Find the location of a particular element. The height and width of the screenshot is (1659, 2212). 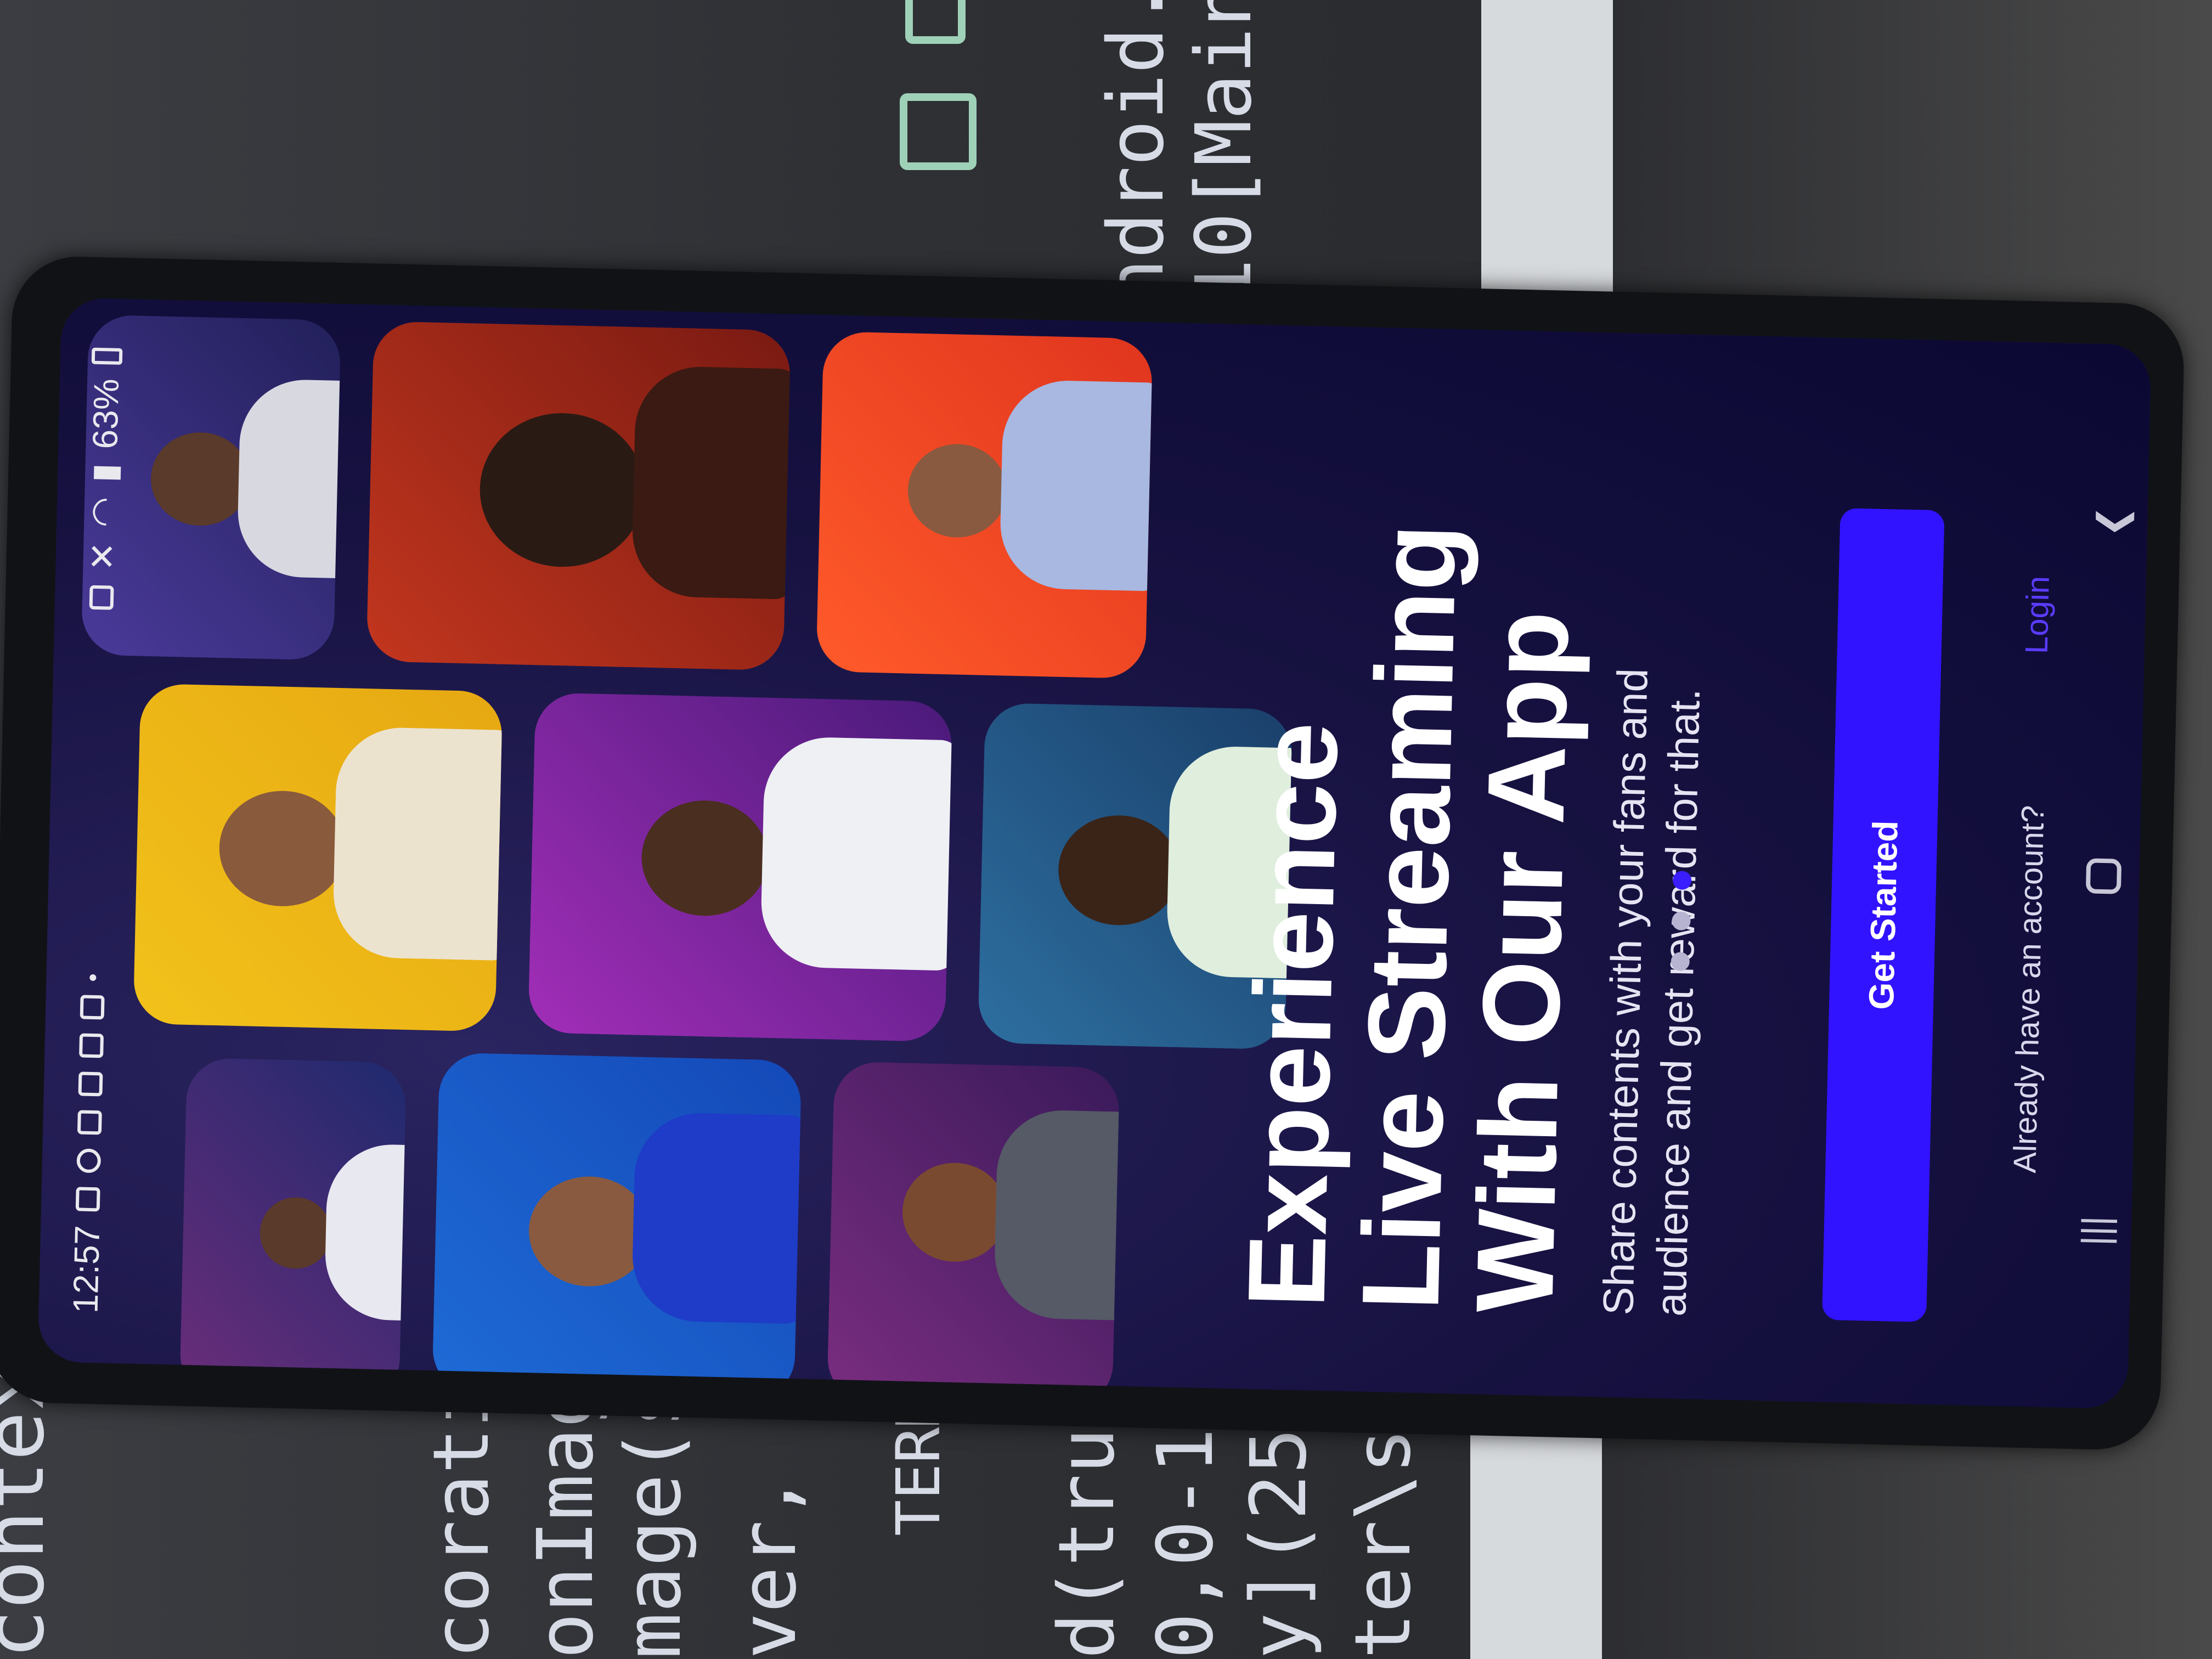

login-prompt-row: Already have an account? Login is located at coordinates (2032, 874).